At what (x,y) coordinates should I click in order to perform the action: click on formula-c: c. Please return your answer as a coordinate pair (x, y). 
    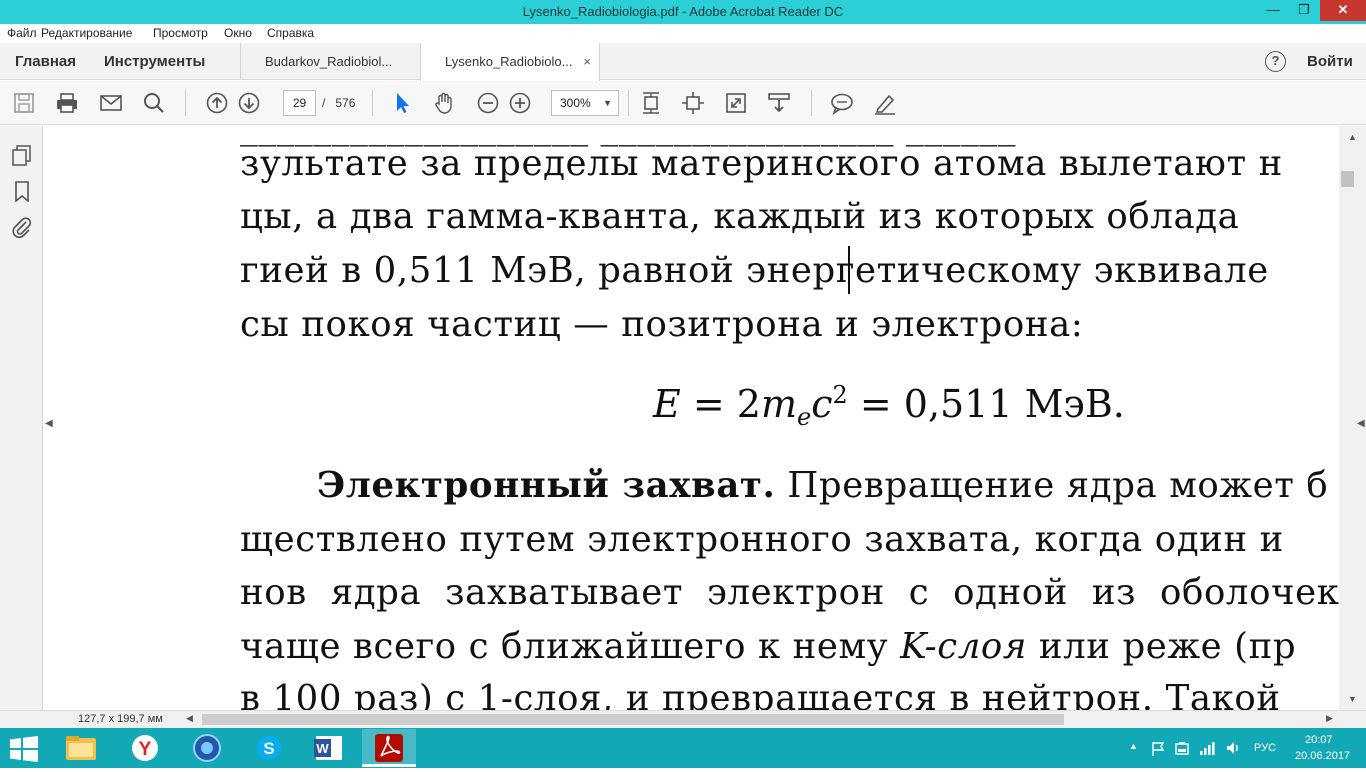
    Looking at the image, I should click on (822, 404).